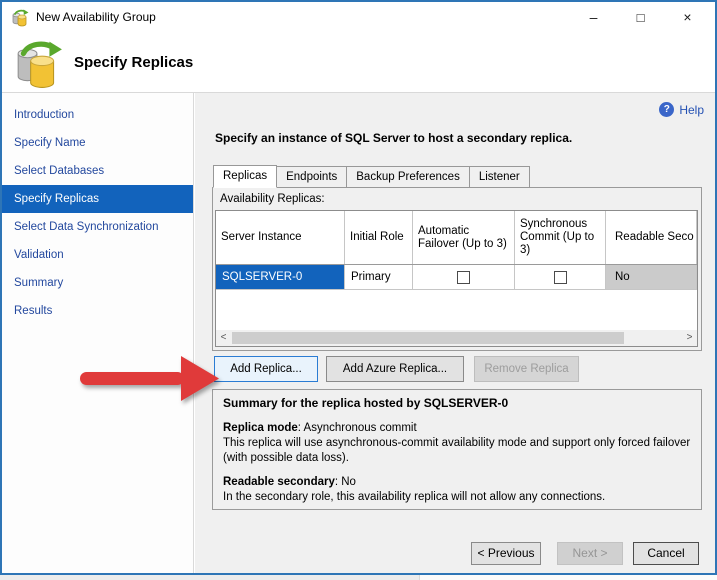 This screenshot has width=717, height=580. What do you see at coordinates (456, 310) in the screenshot?
I see `grid-empty-area` at bounding box center [456, 310].